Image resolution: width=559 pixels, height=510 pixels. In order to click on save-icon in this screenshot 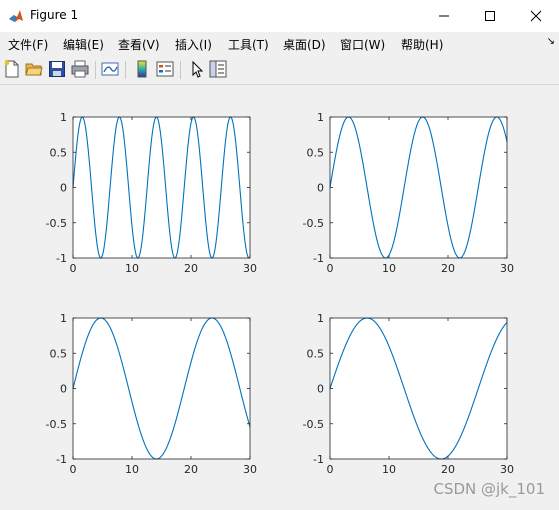, I will do `click(57, 69)`.